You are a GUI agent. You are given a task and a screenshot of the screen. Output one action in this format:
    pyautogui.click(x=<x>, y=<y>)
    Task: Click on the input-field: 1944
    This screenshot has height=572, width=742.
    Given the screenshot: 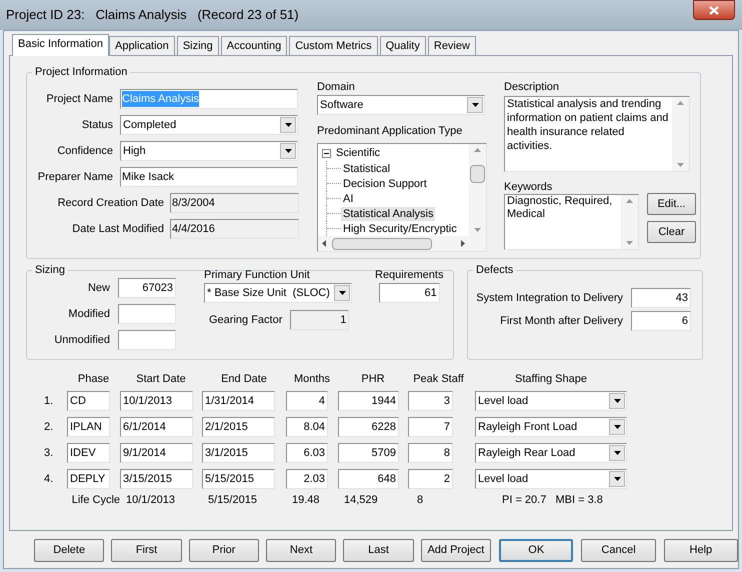 What is the action you would take?
    pyautogui.click(x=368, y=401)
    